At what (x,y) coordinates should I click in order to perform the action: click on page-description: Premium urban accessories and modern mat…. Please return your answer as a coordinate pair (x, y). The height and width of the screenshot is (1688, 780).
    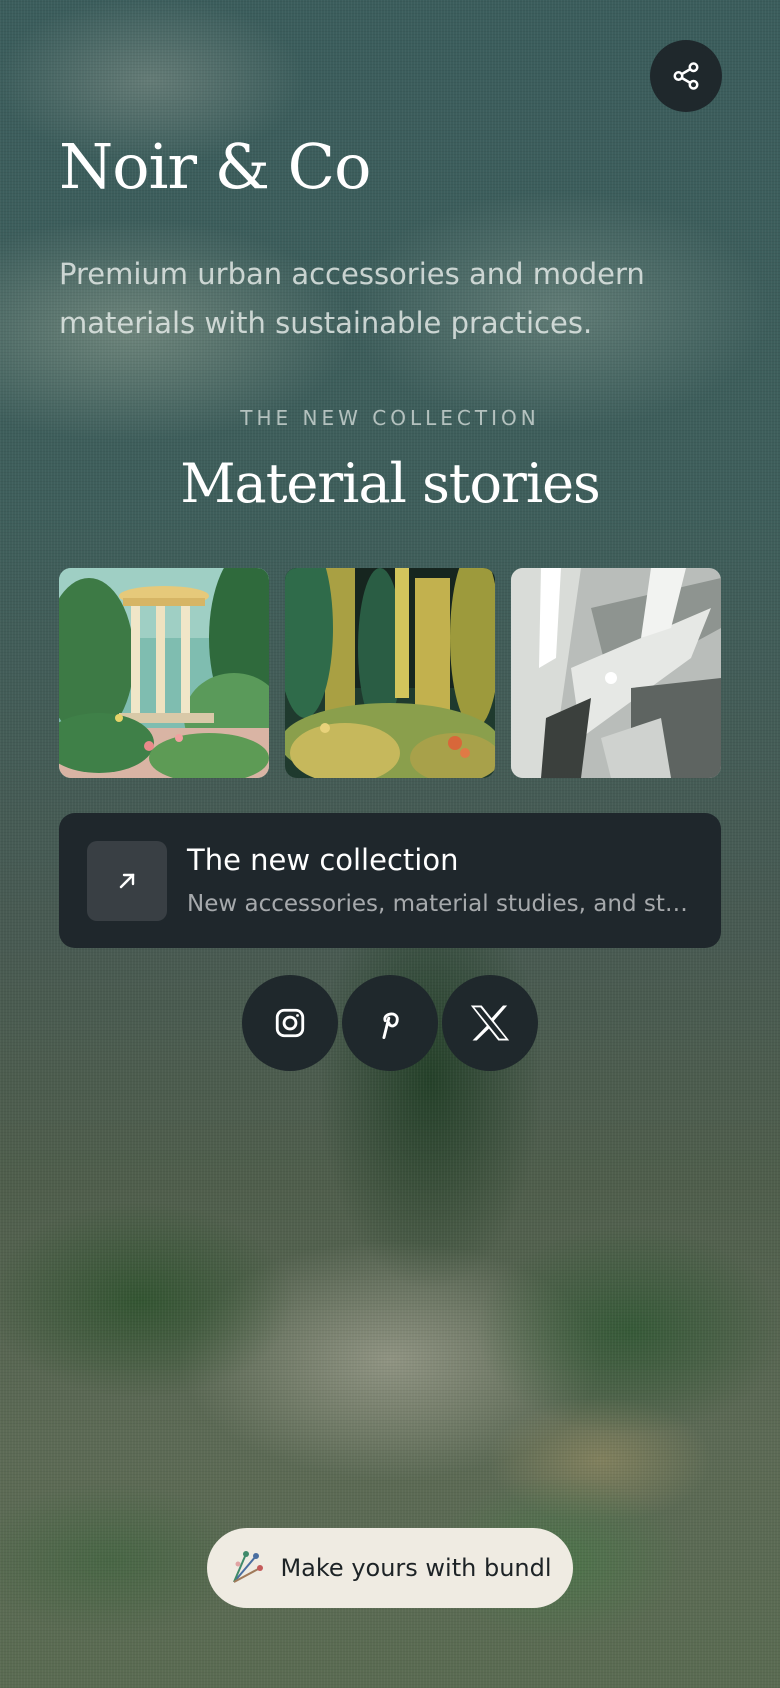
    Looking at the image, I should click on (352, 298).